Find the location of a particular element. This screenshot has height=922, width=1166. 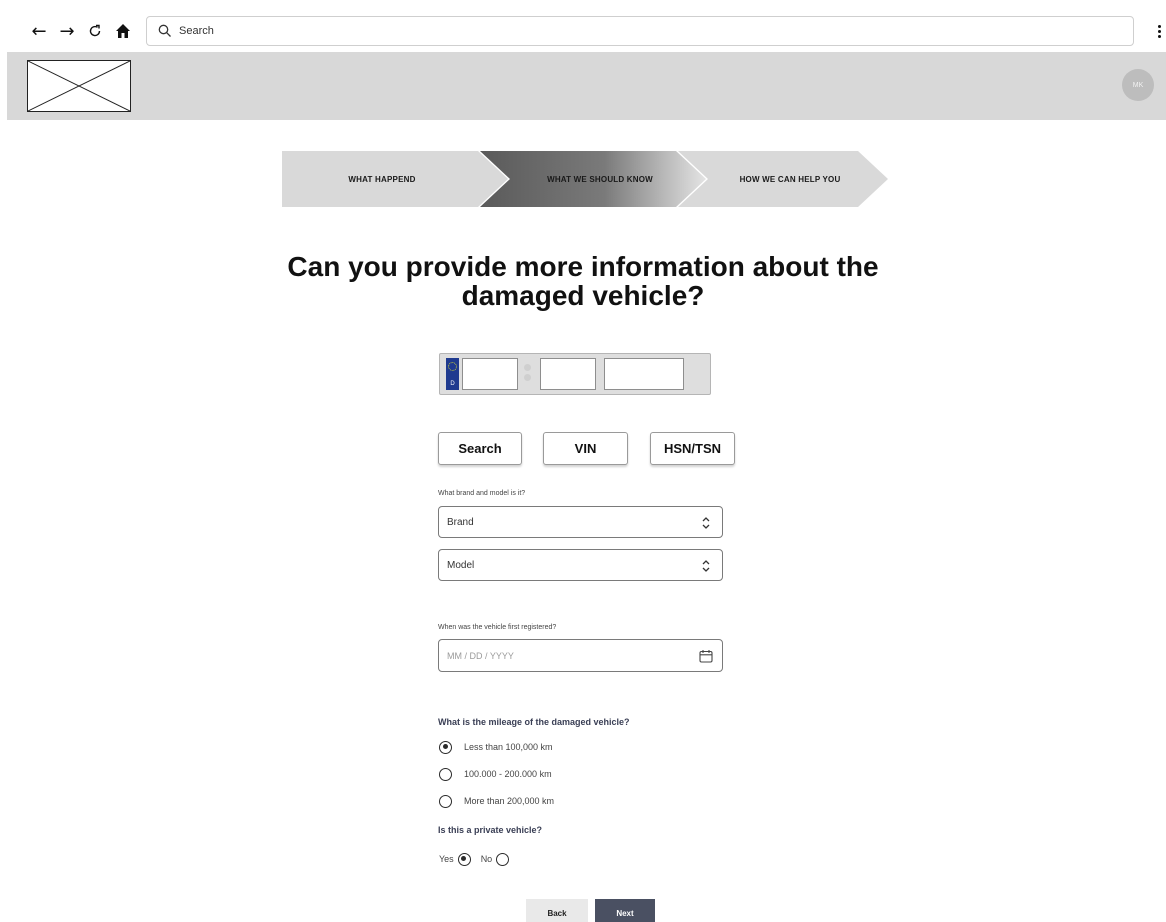

radio-label: 100.000 - 200.000 km is located at coordinates (508, 774).